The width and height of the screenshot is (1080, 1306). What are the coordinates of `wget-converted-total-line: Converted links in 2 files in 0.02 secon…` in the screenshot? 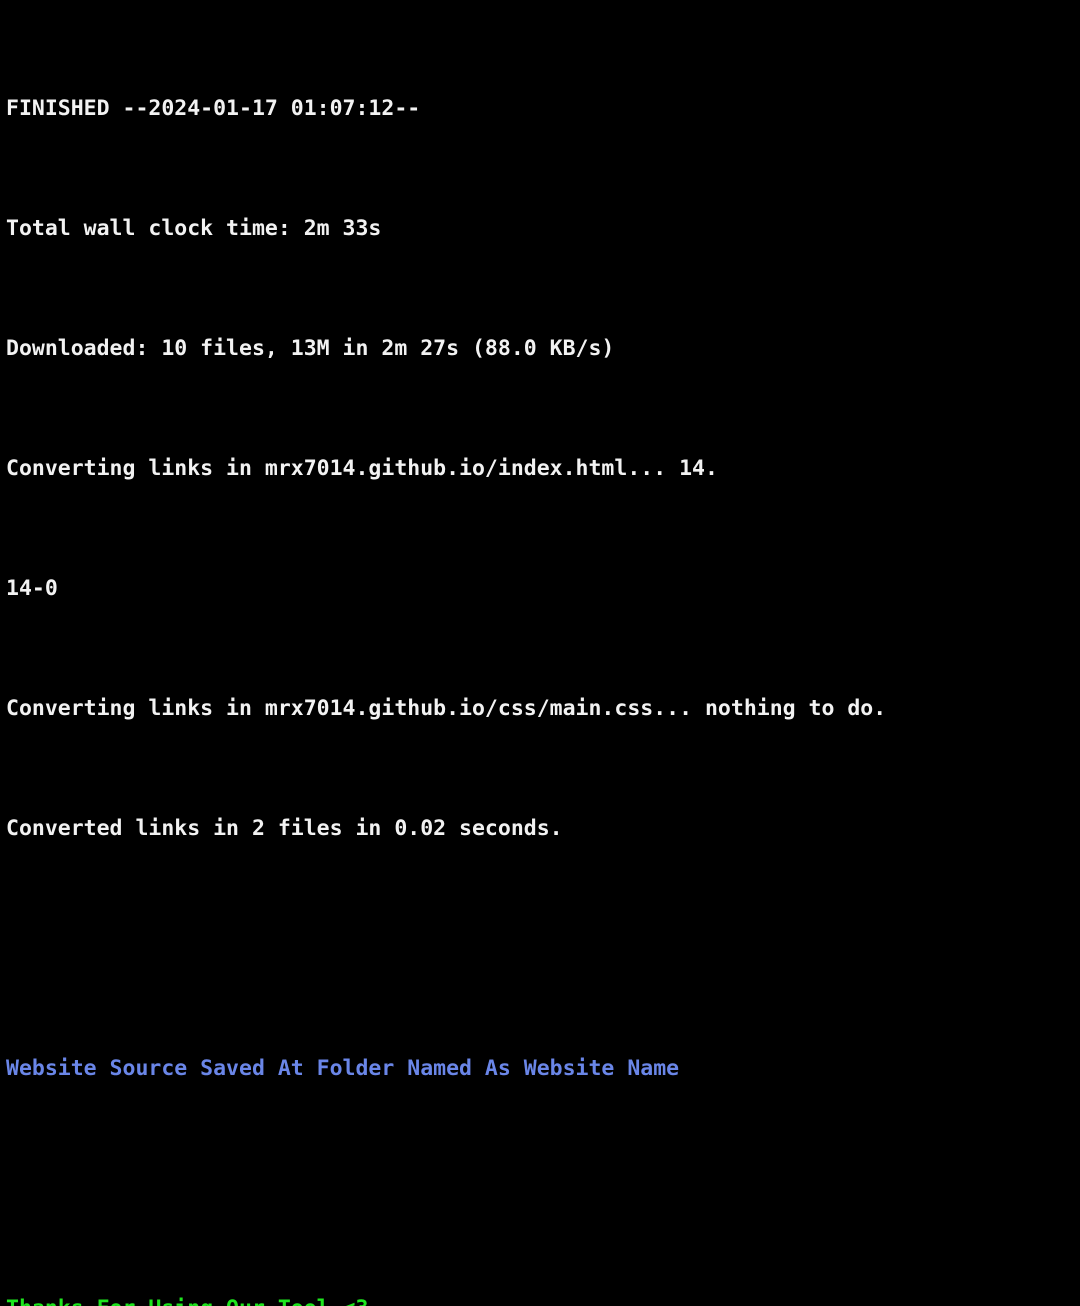 It's located at (543, 829).